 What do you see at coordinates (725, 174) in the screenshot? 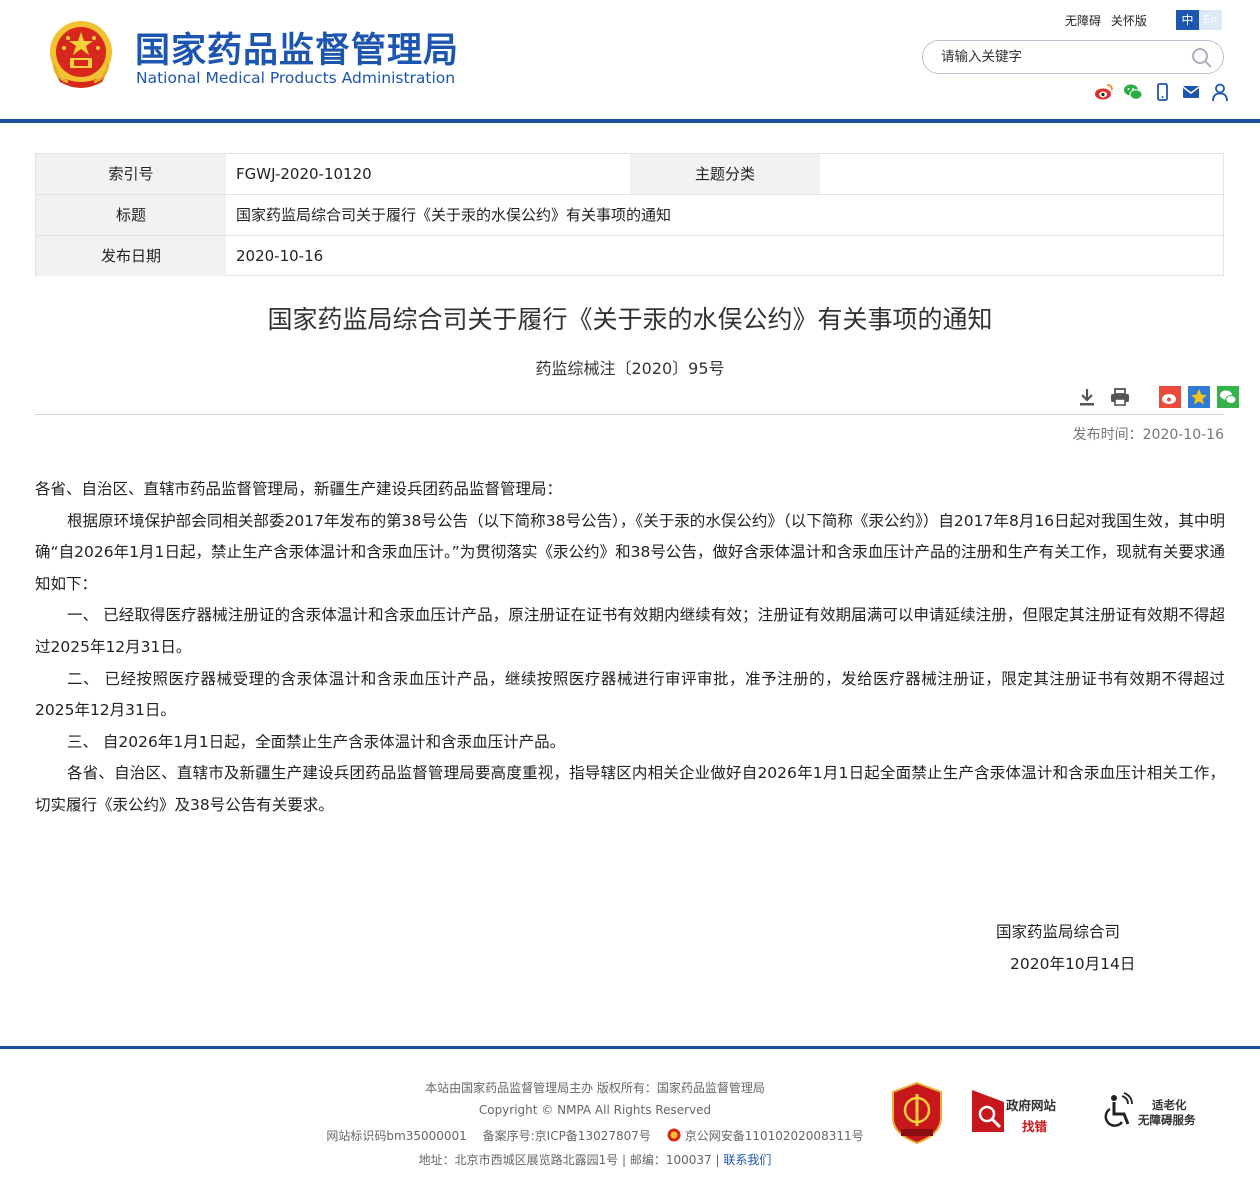
I see `topic-label: 主题分类` at bounding box center [725, 174].